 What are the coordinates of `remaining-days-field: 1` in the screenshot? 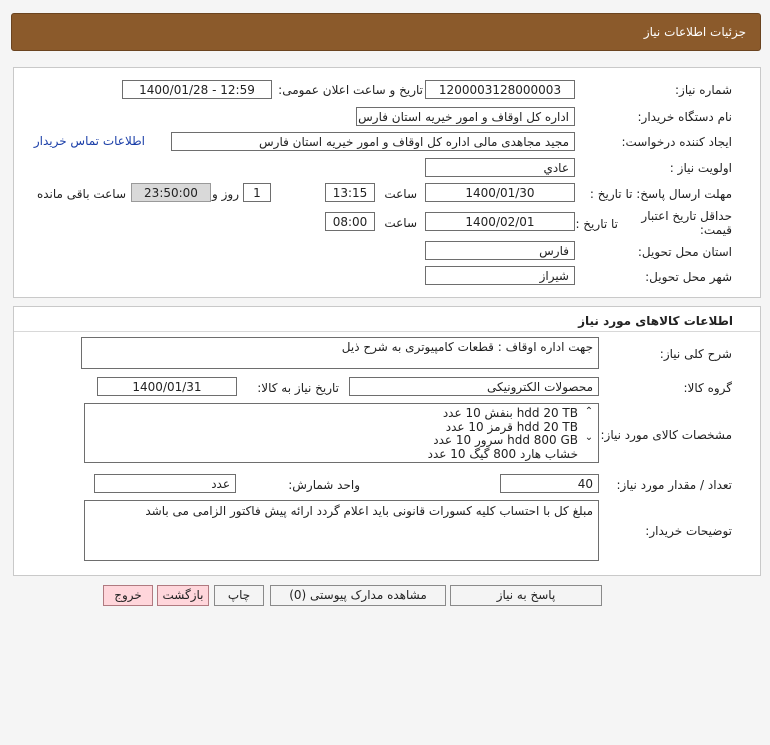 It's located at (257, 192).